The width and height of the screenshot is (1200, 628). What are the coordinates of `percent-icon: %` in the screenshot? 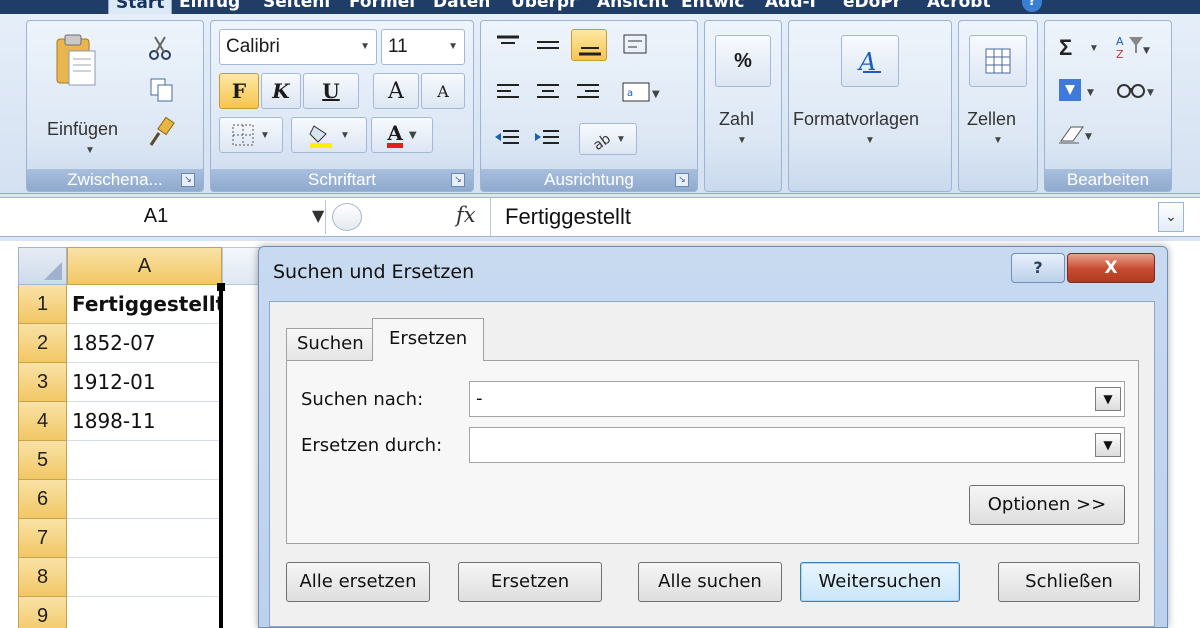 It's located at (743, 61).